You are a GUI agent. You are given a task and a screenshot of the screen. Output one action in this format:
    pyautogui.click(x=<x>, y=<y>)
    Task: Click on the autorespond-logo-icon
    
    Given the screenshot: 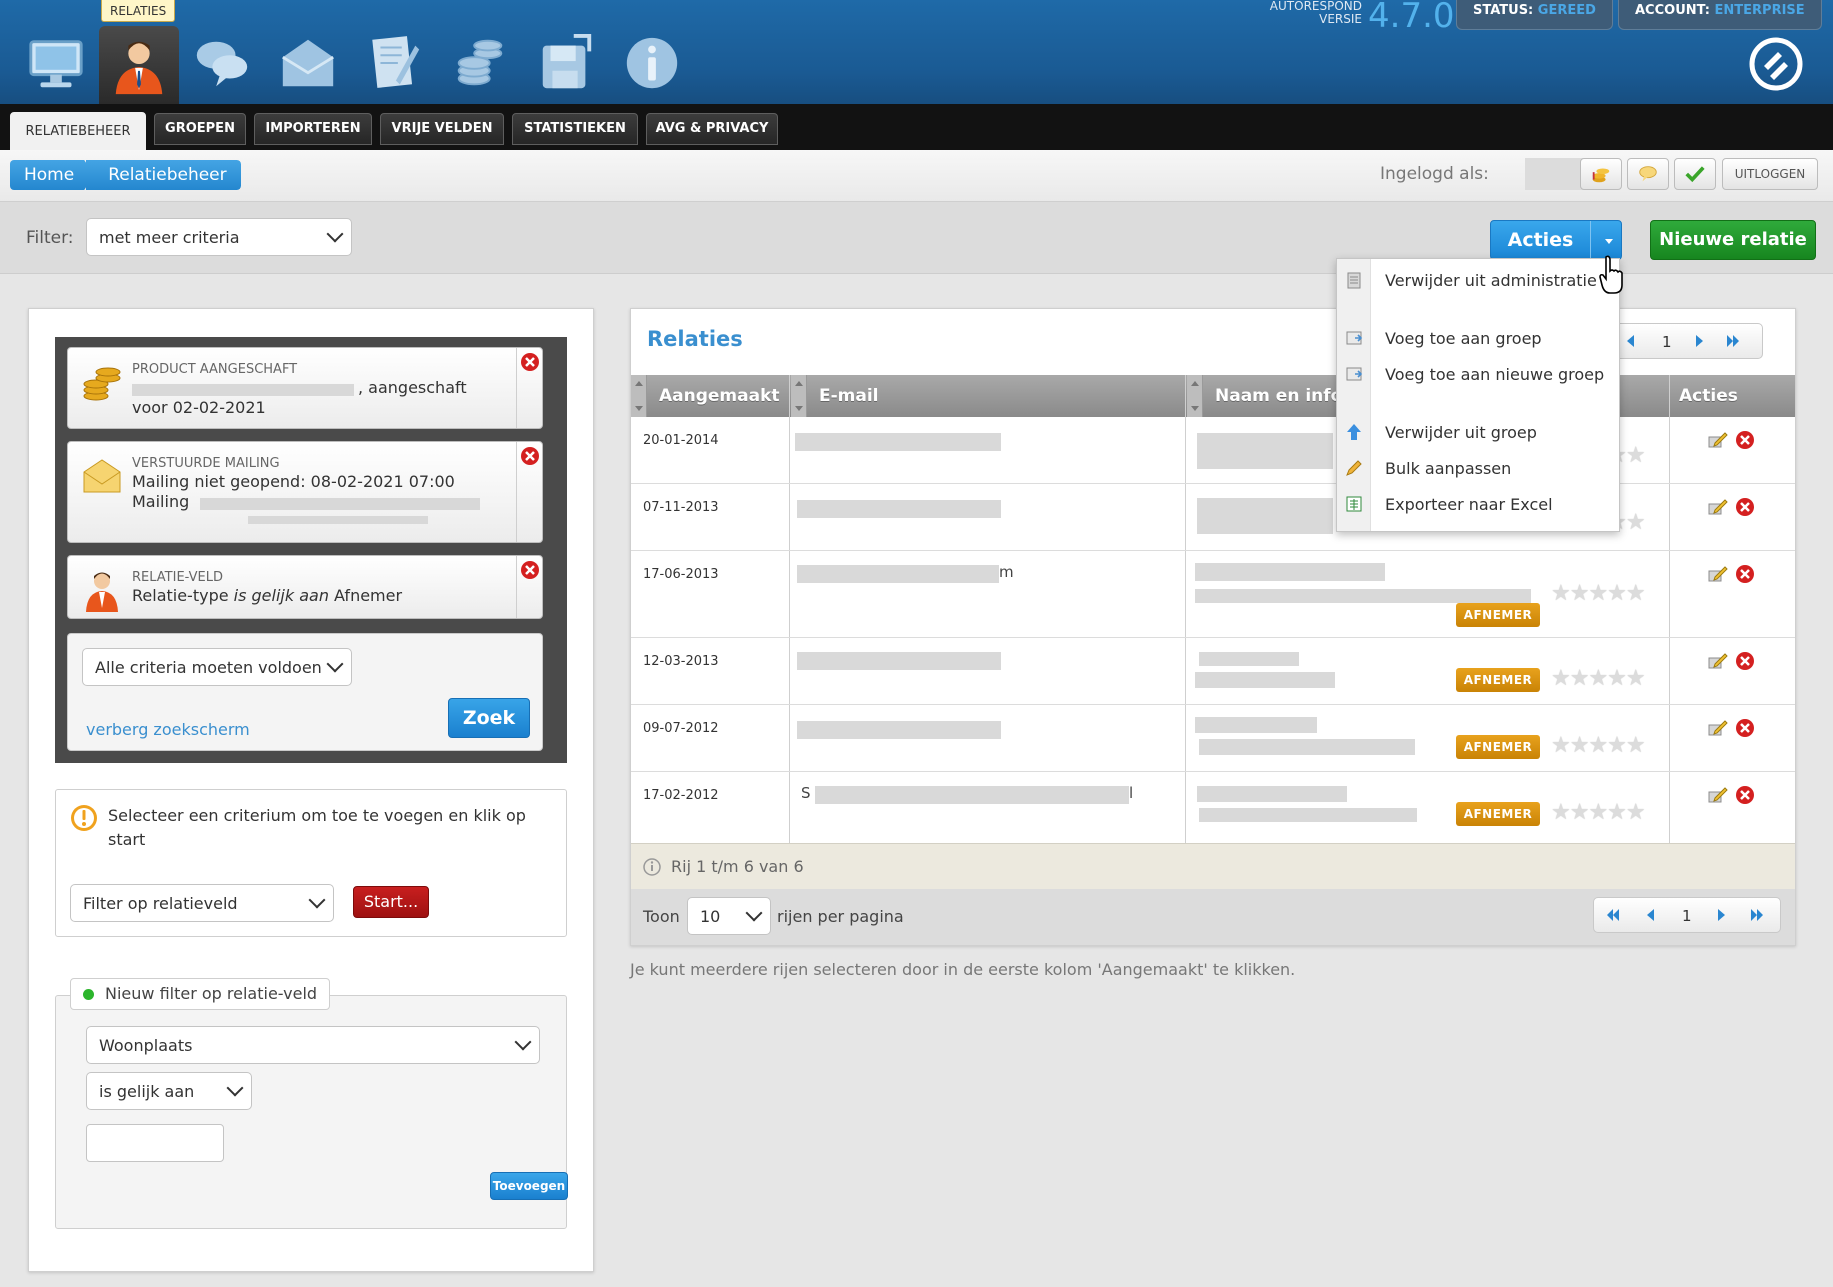 What is the action you would take?
    pyautogui.click(x=1776, y=64)
    